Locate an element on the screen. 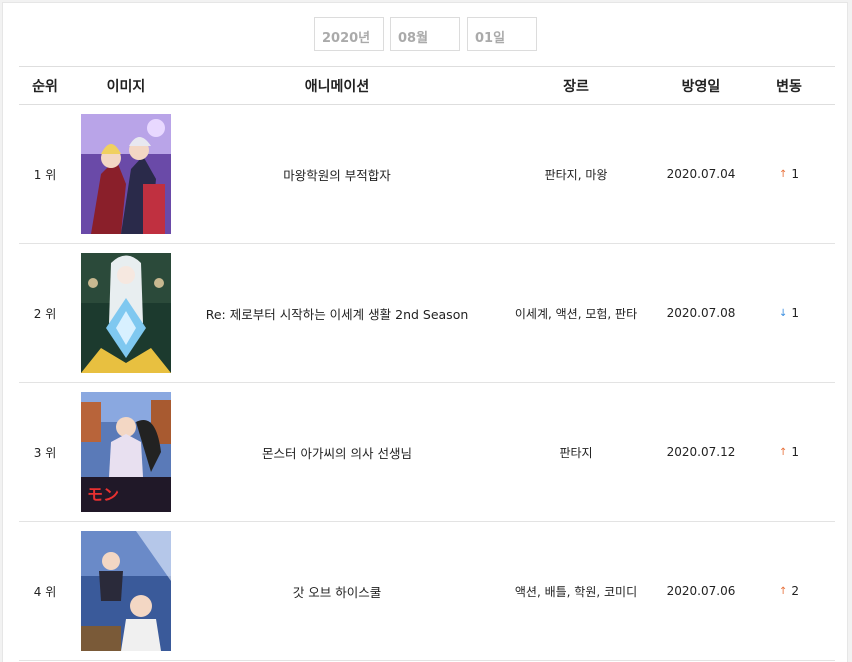 The height and width of the screenshot is (662, 852). title-cell: Re: 제로부터 시작하는 이세계 생활 2nd Season is located at coordinates (337, 313).